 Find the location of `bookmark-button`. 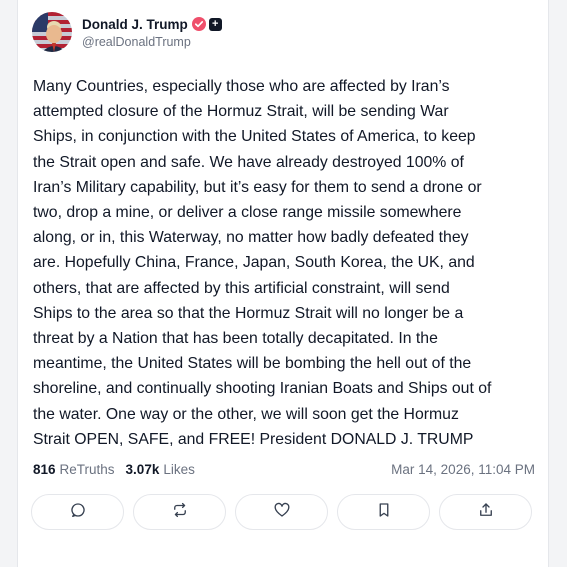

bookmark-button is located at coordinates (383, 512).